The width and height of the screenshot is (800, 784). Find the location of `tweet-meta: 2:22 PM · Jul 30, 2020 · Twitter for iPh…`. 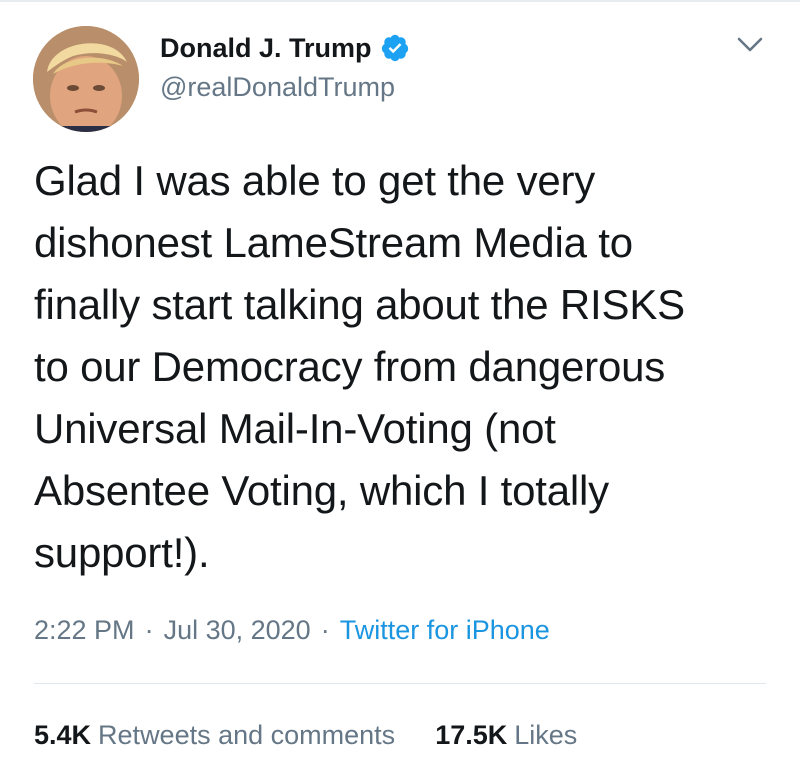

tweet-meta: 2:22 PM · Jul 30, 2020 · Twitter for iPh… is located at coordinates (292, 630).